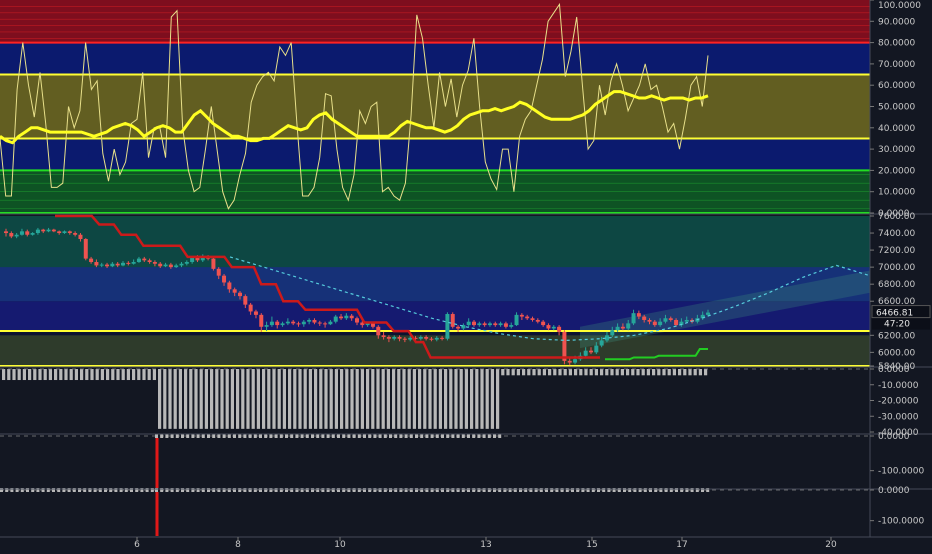 Image resolution: width=932 pixels, height=554 pixels. I want to click on last-price-value: 6466.81, so click(894, 314).